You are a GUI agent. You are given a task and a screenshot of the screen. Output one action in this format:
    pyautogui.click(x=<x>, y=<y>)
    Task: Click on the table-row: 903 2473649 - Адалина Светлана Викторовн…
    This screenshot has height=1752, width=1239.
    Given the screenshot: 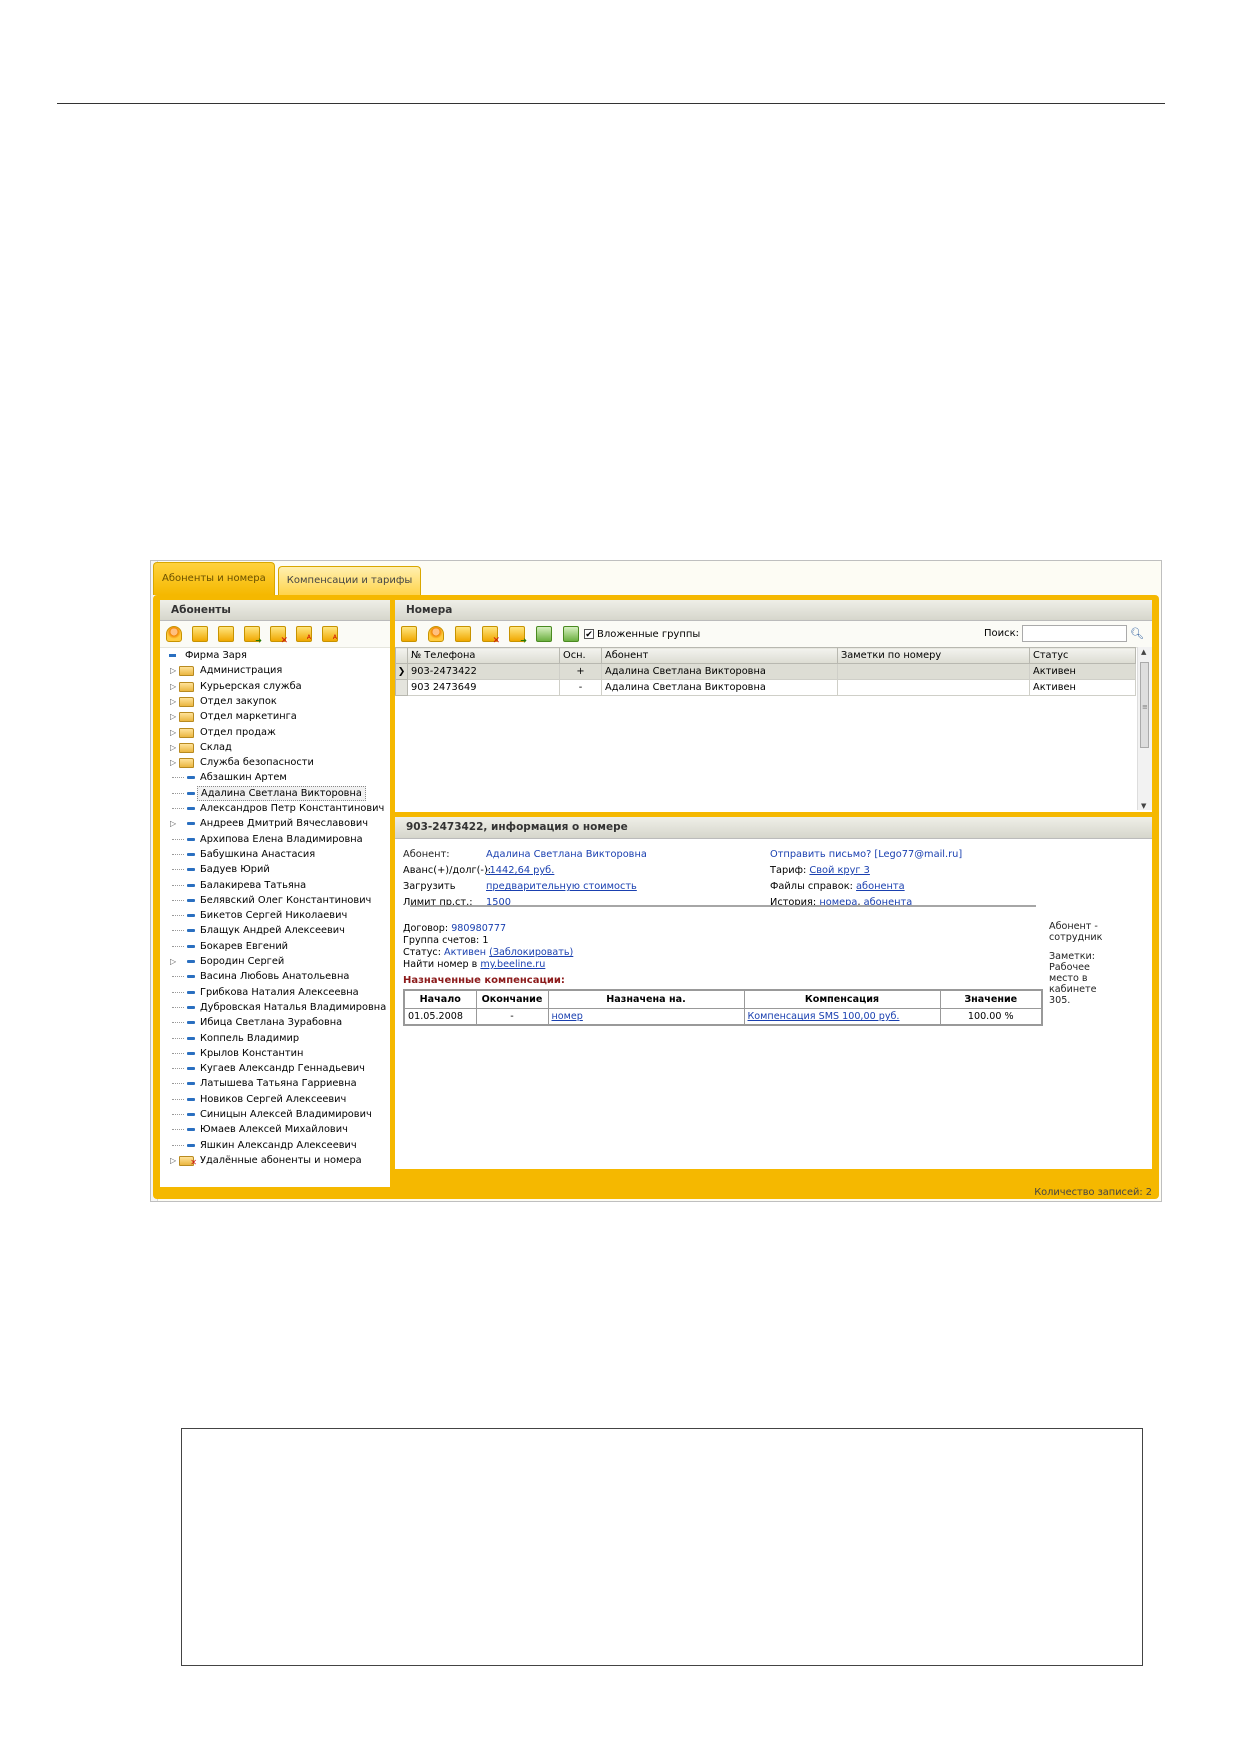 What is the action you would take?
    pyautogui.click(x=765, y=687)
    